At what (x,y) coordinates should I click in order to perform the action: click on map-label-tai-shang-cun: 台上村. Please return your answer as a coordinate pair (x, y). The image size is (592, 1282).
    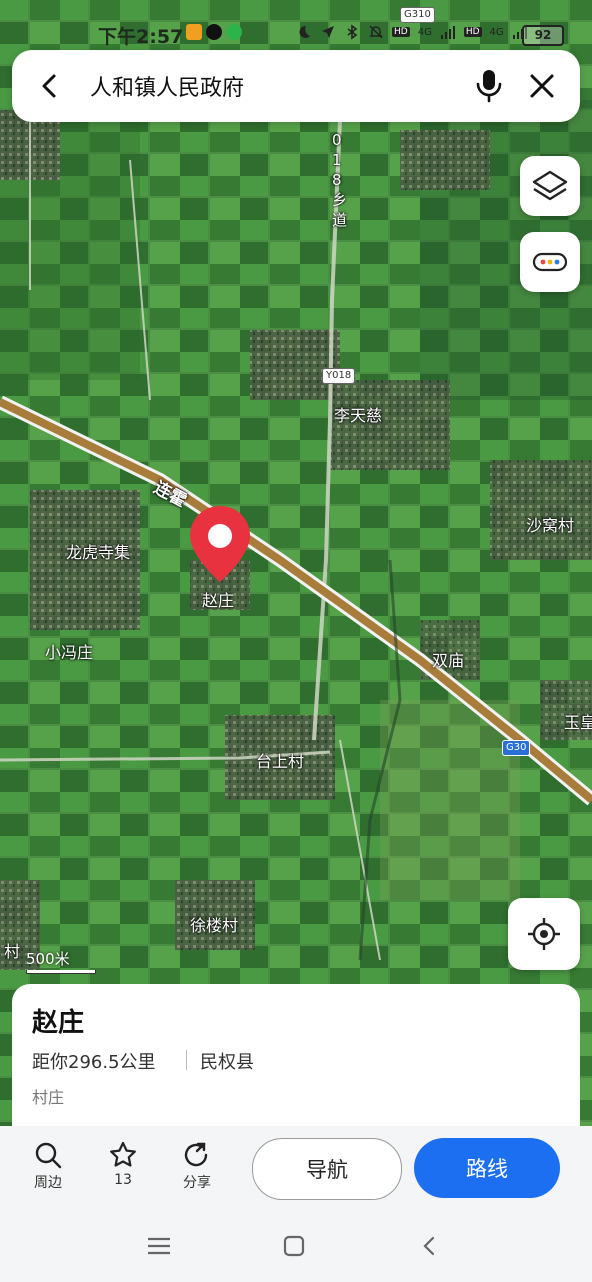
    Looking at the image, I should click on (280, 761).